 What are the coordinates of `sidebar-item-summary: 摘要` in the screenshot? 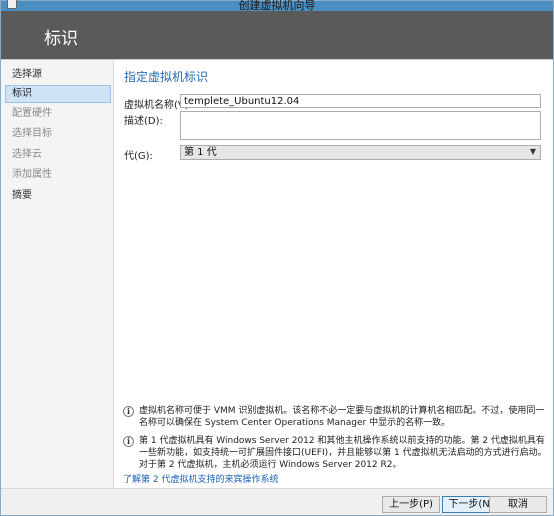 It's located at (58, 196).